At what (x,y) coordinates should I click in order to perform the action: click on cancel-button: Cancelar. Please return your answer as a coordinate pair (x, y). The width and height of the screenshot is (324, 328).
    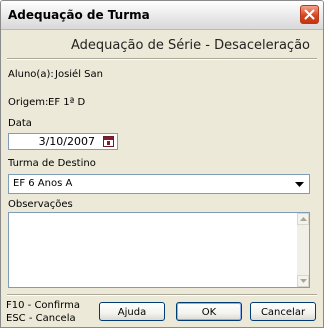
    Looking at the image, I should click on (283, 311).